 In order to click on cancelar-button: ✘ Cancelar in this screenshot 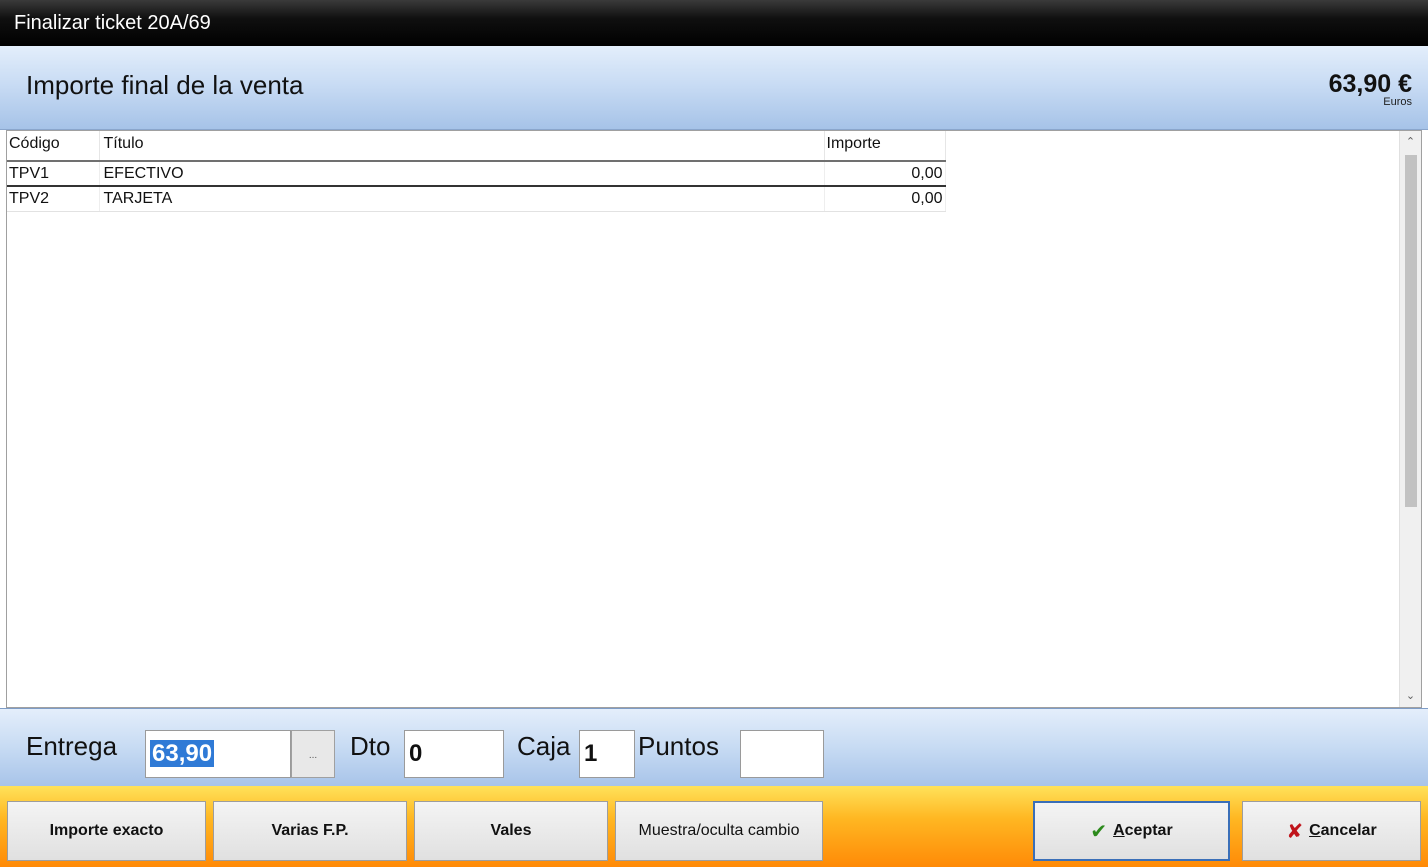, I will do `click(1331, 831)`.